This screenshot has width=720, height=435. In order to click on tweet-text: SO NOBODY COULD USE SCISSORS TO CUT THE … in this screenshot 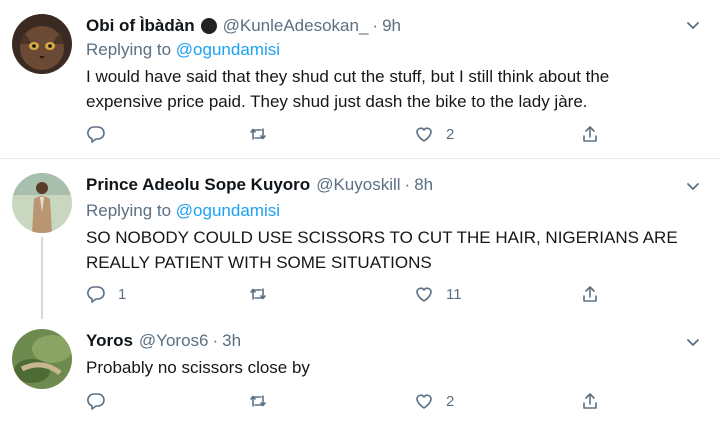, I will do `click(382, 250)`.